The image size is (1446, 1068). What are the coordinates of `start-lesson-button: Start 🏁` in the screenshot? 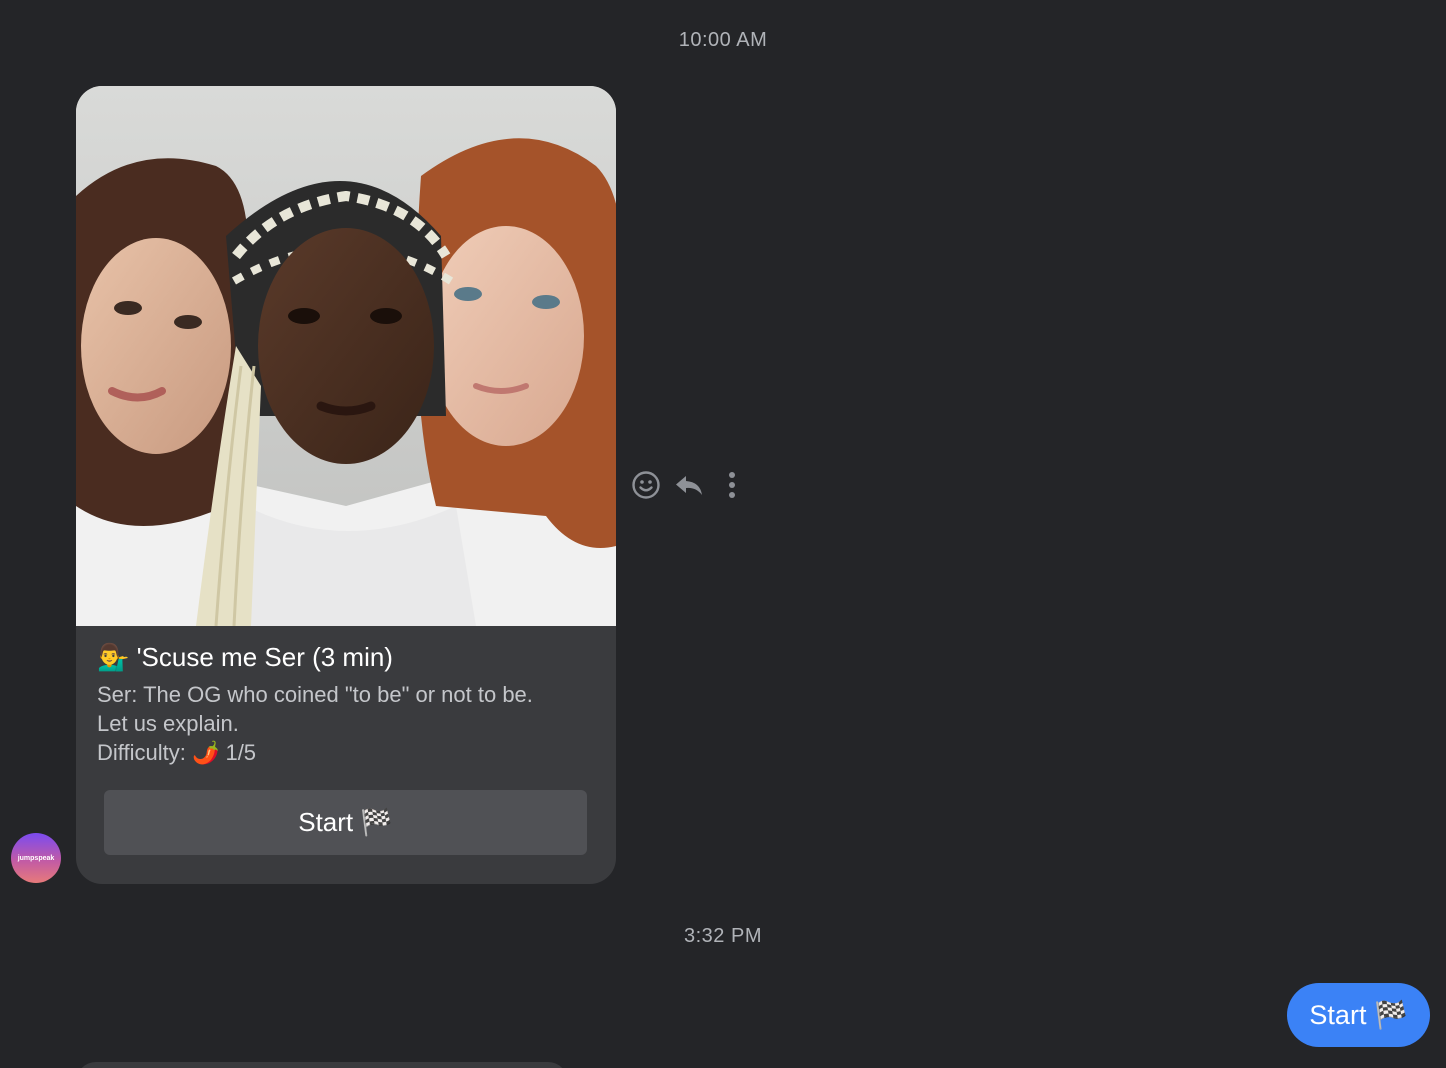 It's located at (345, 822).